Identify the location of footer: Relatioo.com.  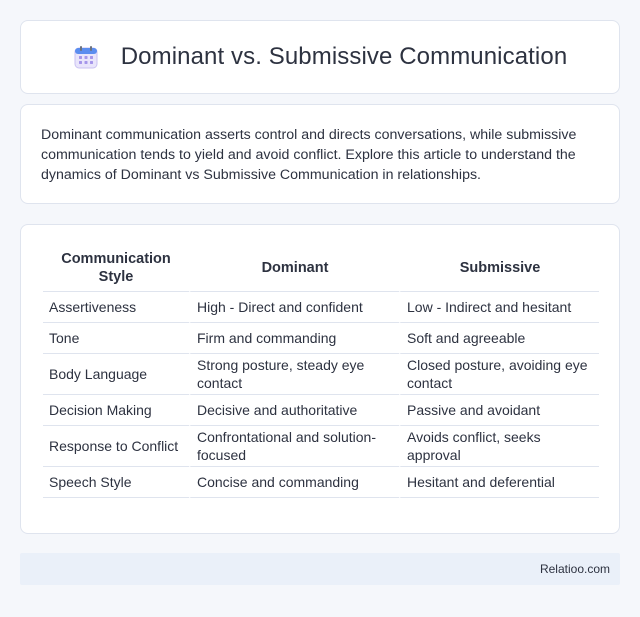
(320, 569).